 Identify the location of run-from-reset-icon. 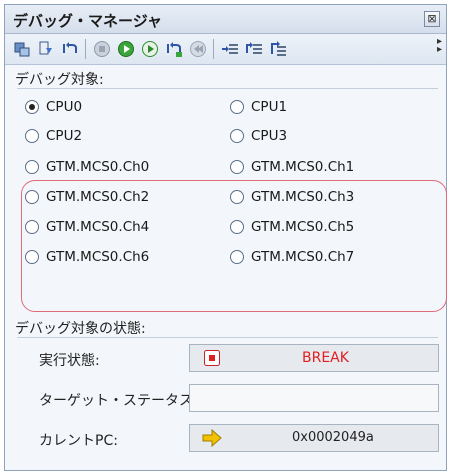
(150, 49).